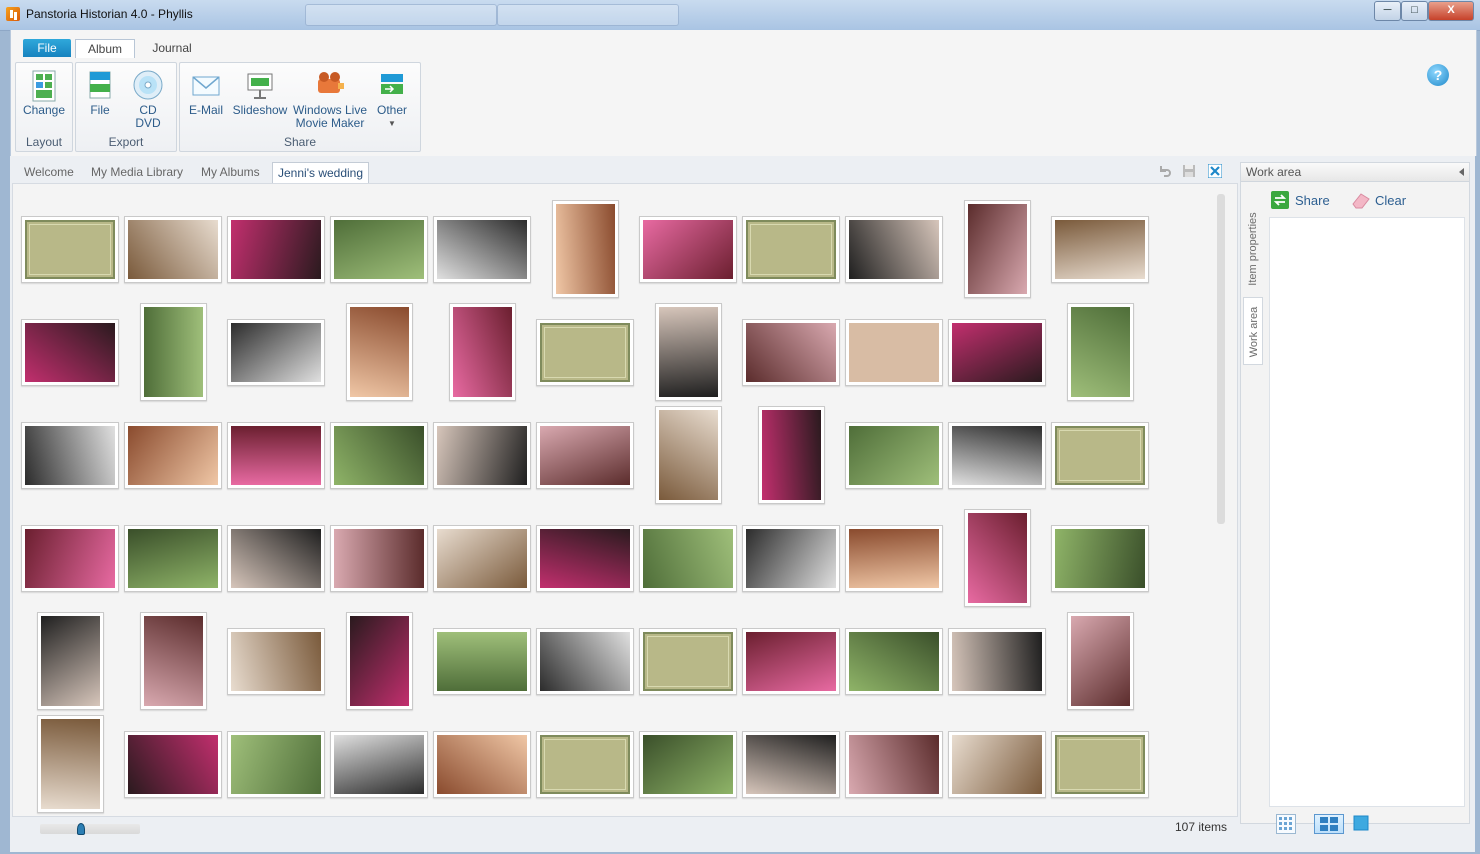 The height and width of the screenshot is (854, 1480). Describe the element at coordinates (49, 172) in the screenshot. I see `tab-welcome: Welcome` at that location.